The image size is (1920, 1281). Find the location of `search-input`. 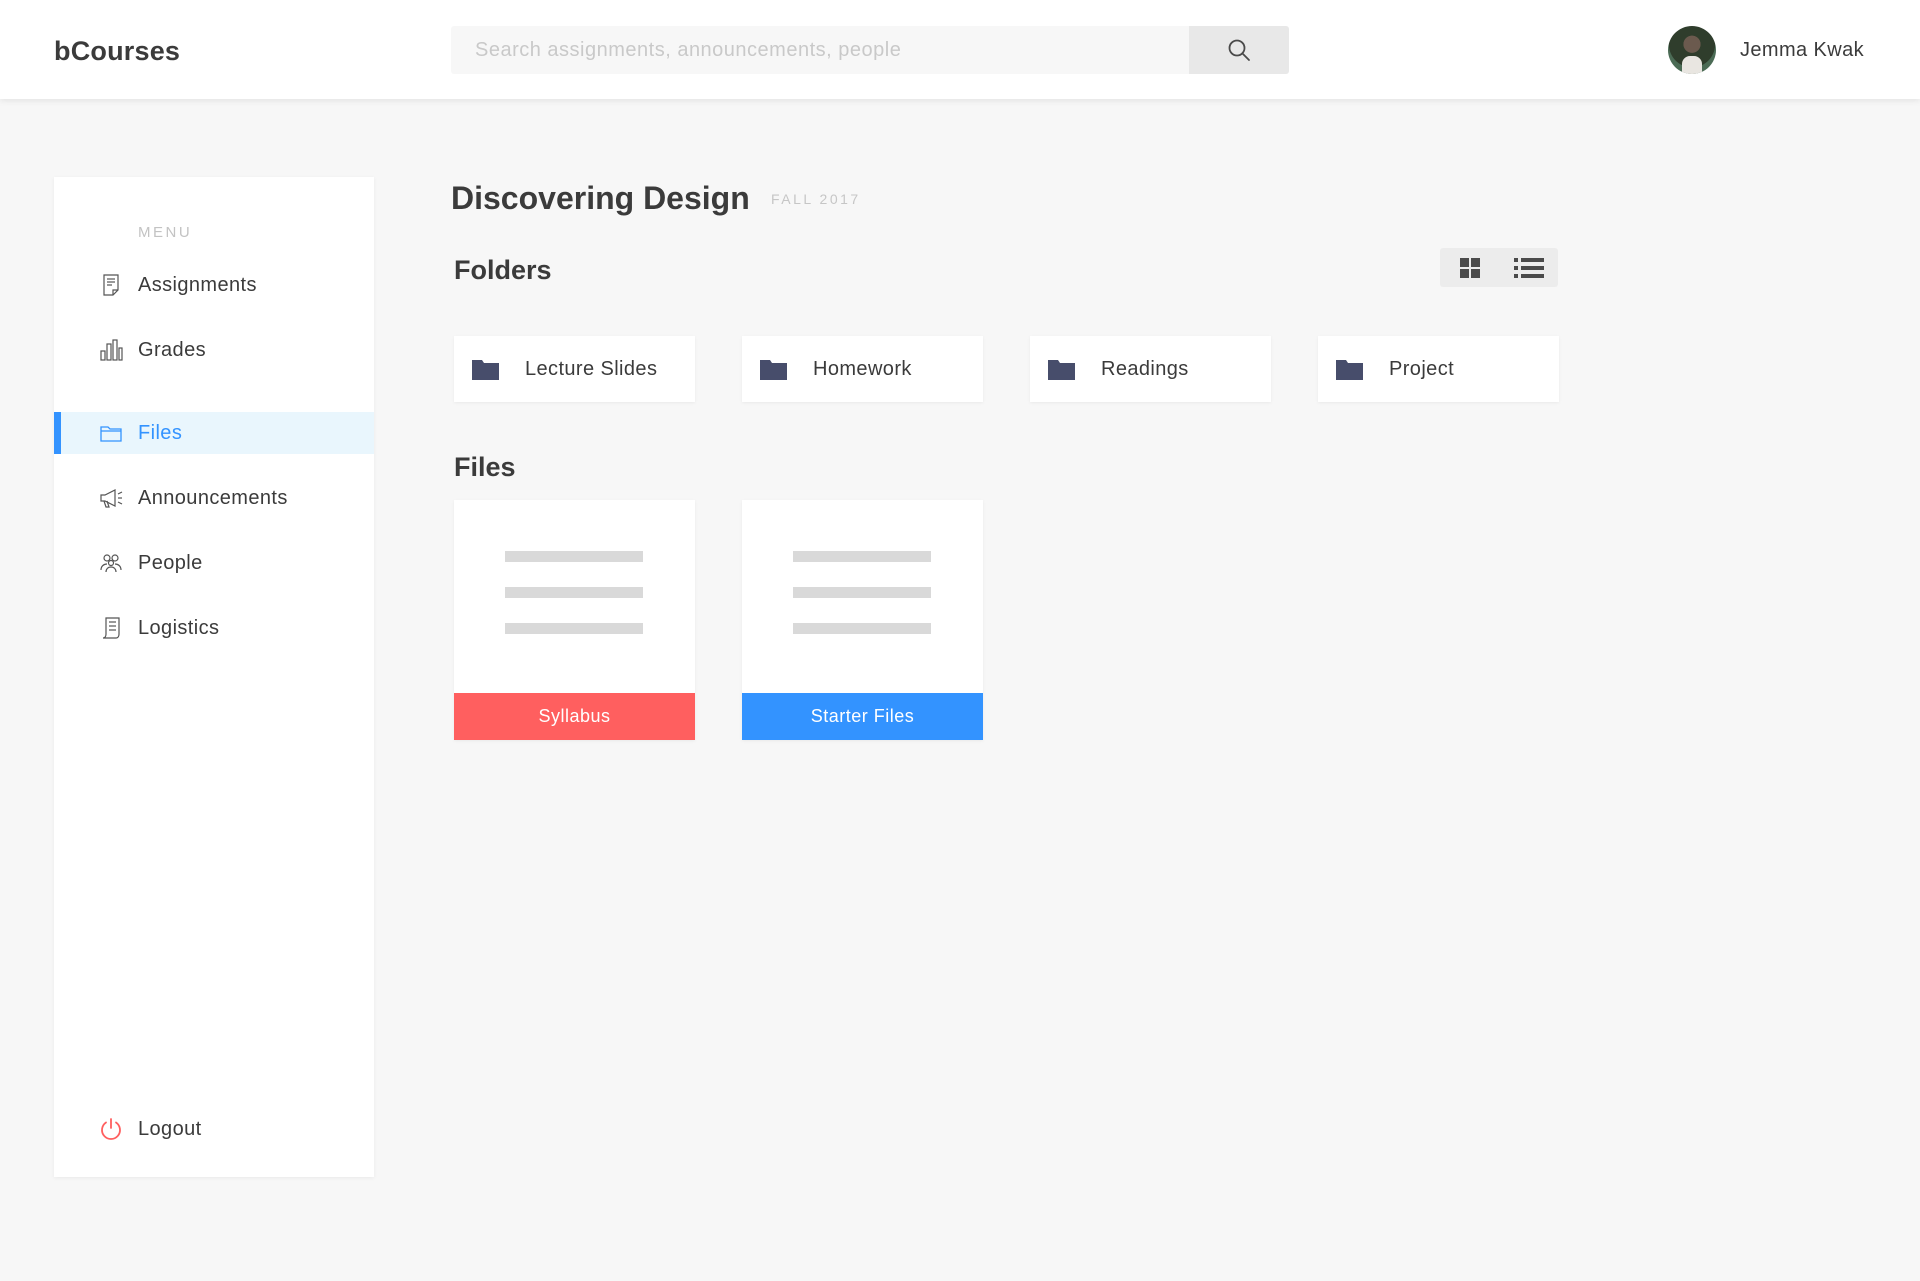

search-input is located at coordinates (820, 50).